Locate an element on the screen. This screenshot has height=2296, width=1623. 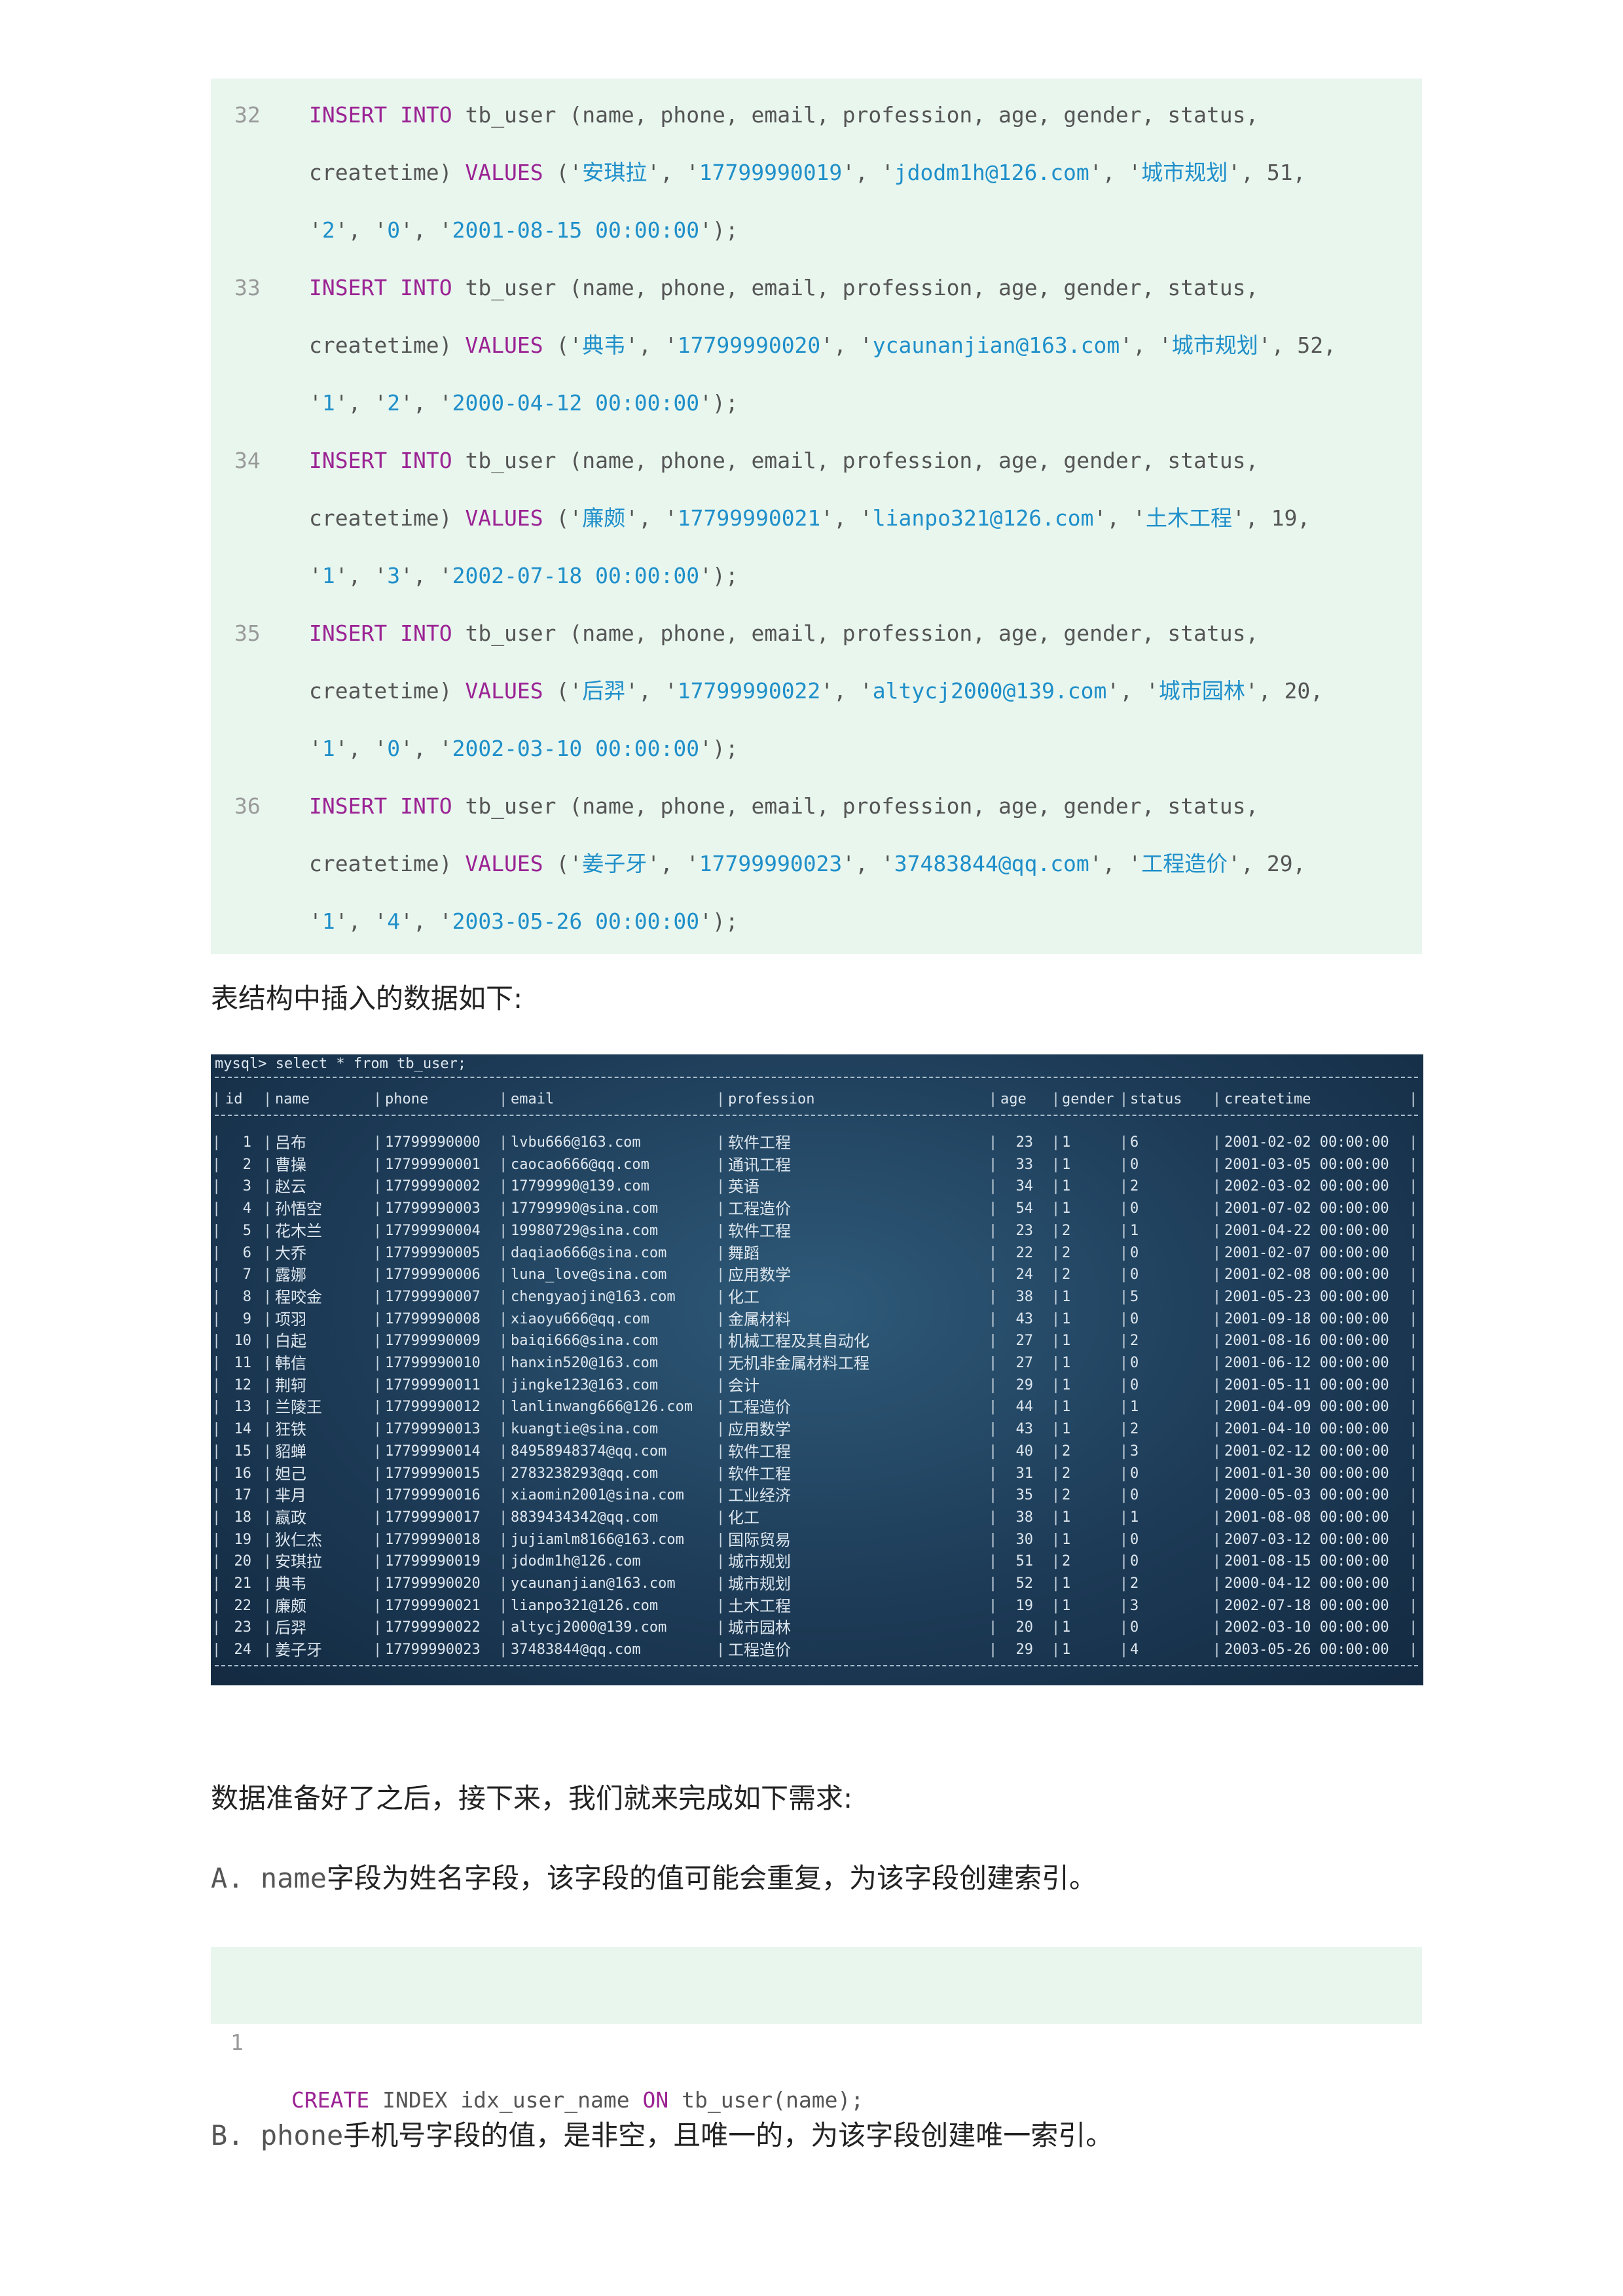
table-cell: 2001-09-18 00:00:00 is located at coordinates (1306, 1318).